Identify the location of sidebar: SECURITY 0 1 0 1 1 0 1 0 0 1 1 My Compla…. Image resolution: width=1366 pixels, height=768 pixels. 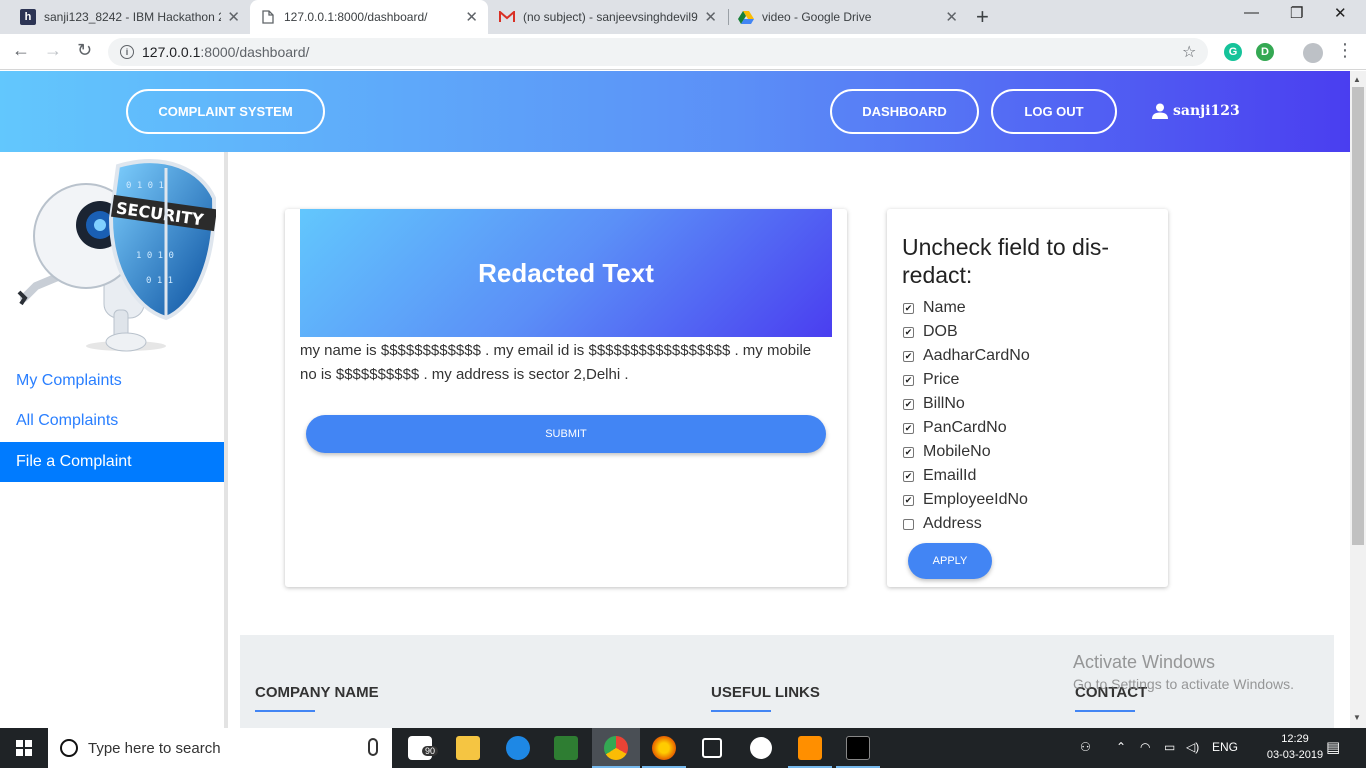
(114, 440).